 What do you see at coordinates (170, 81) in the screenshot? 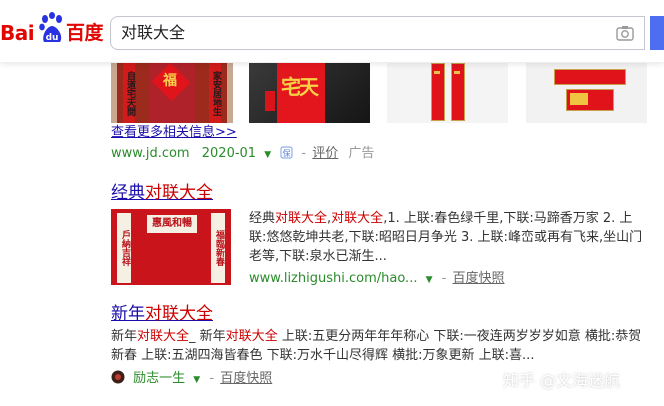
I see `fu-character: 福` at bounding box center [170, 81].